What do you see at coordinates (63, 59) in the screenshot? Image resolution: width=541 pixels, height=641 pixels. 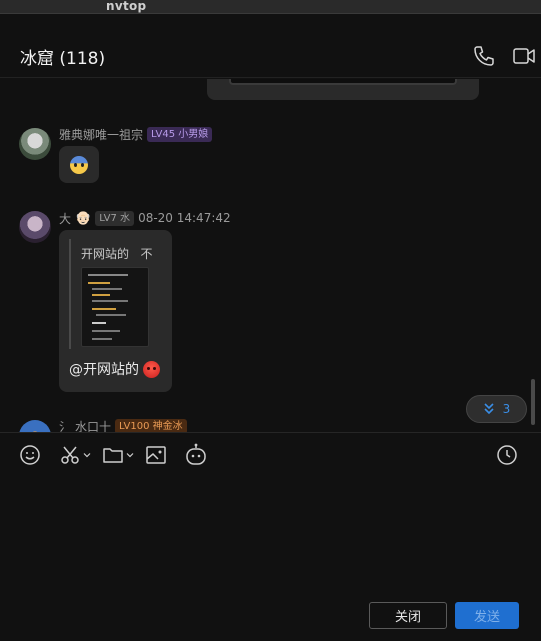 I see `chat-title: 冰窟 (118)` at bounding box center [63, 59].